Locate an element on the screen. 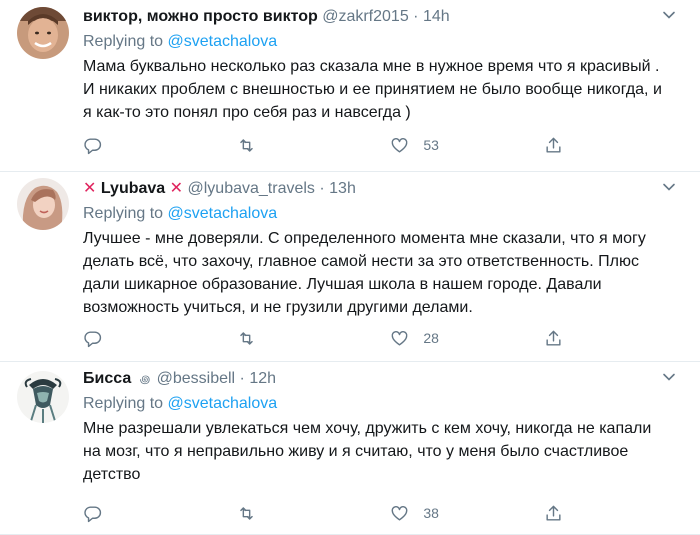 This screenshot has height=535, width=700. like-count: 53 is located at coordinates (431, 145).